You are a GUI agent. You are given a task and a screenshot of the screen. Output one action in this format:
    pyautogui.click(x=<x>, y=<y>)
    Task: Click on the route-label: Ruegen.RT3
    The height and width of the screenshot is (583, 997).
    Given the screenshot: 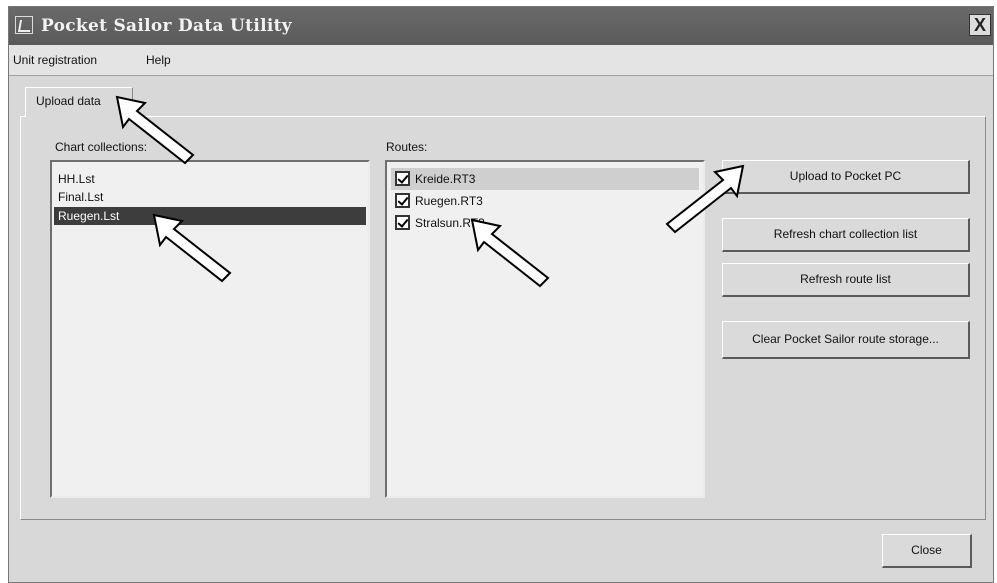 What is the action you would take?
    pyautogui.click(x=449, y=201)
    